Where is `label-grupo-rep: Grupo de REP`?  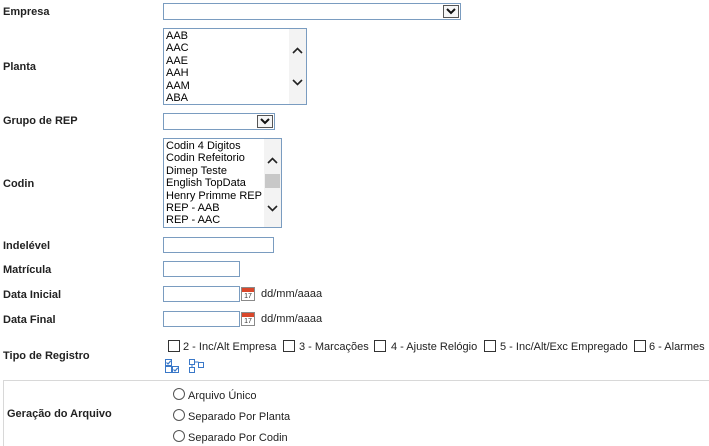 label-grupo-rep: Grupo de REP is located at coordinates (40, 121).